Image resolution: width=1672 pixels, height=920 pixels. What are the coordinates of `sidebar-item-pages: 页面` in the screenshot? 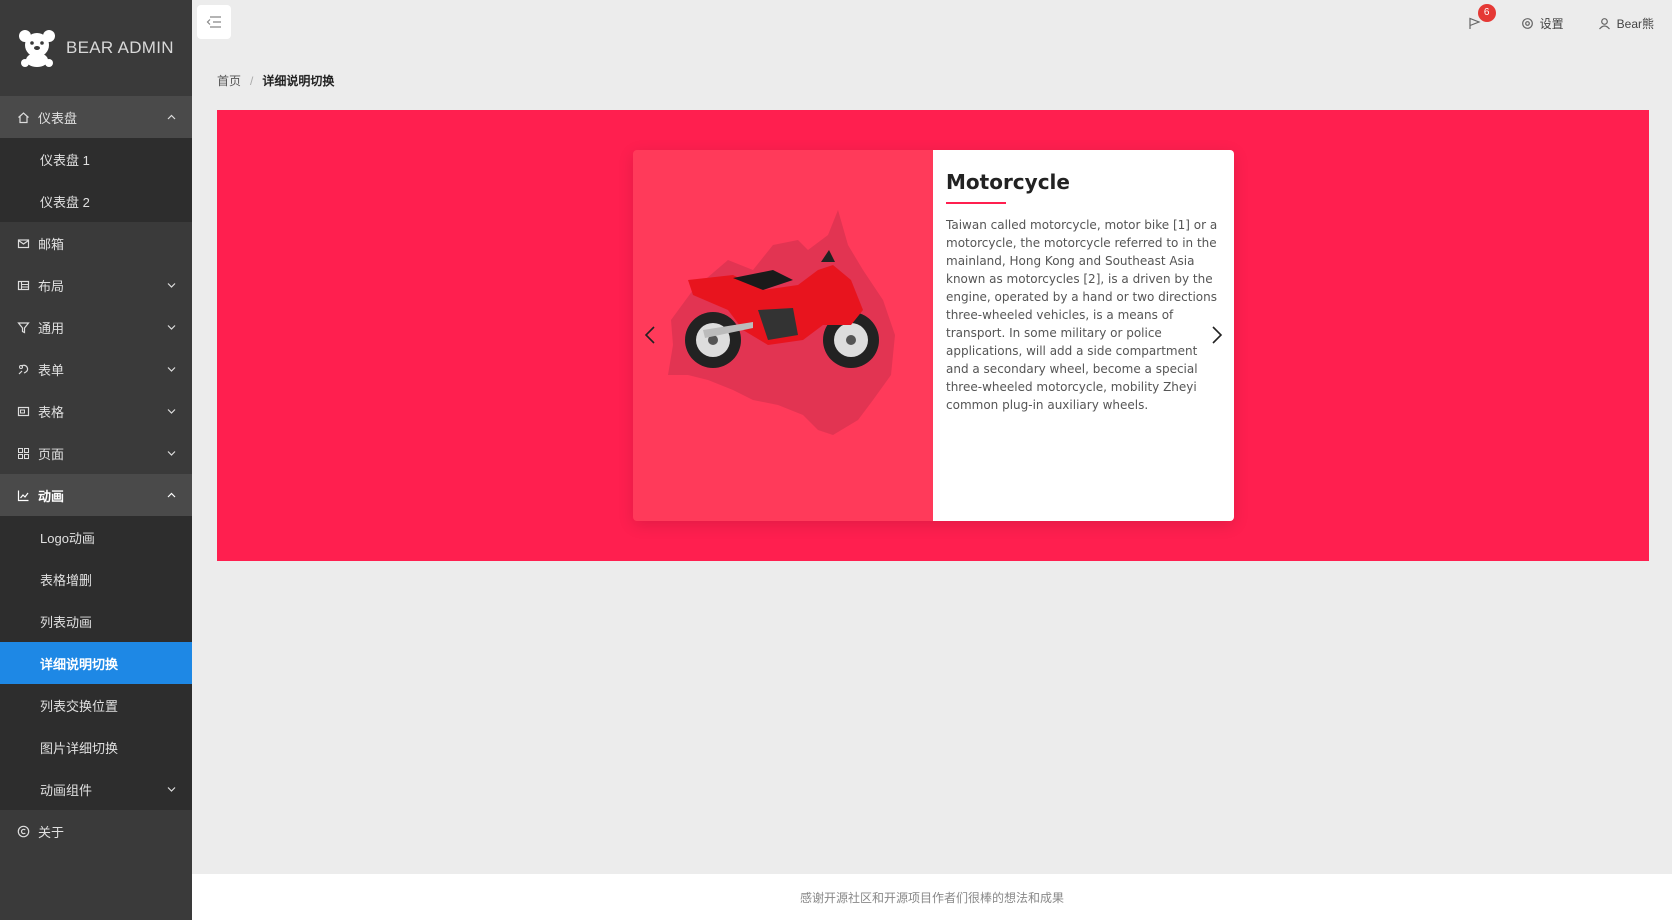 It's located at (96, 453).